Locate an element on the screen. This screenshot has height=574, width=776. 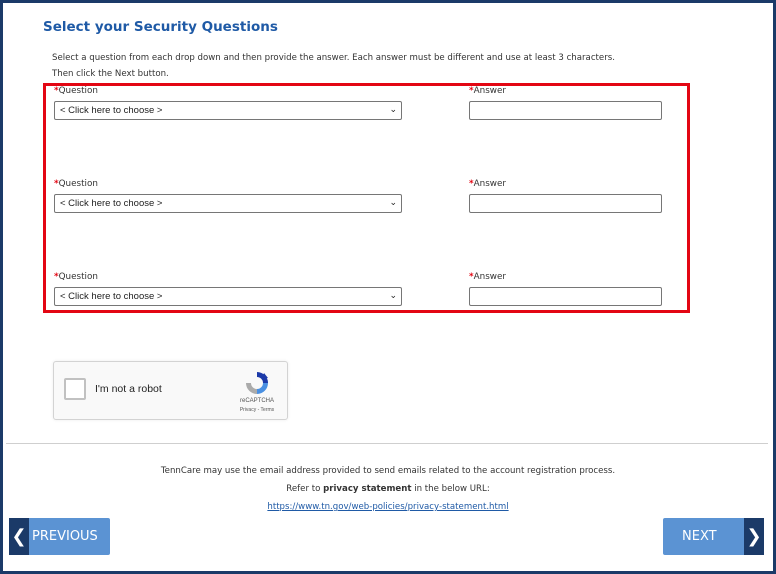
question-1-label: *Question is located at coordinates (76, 91).